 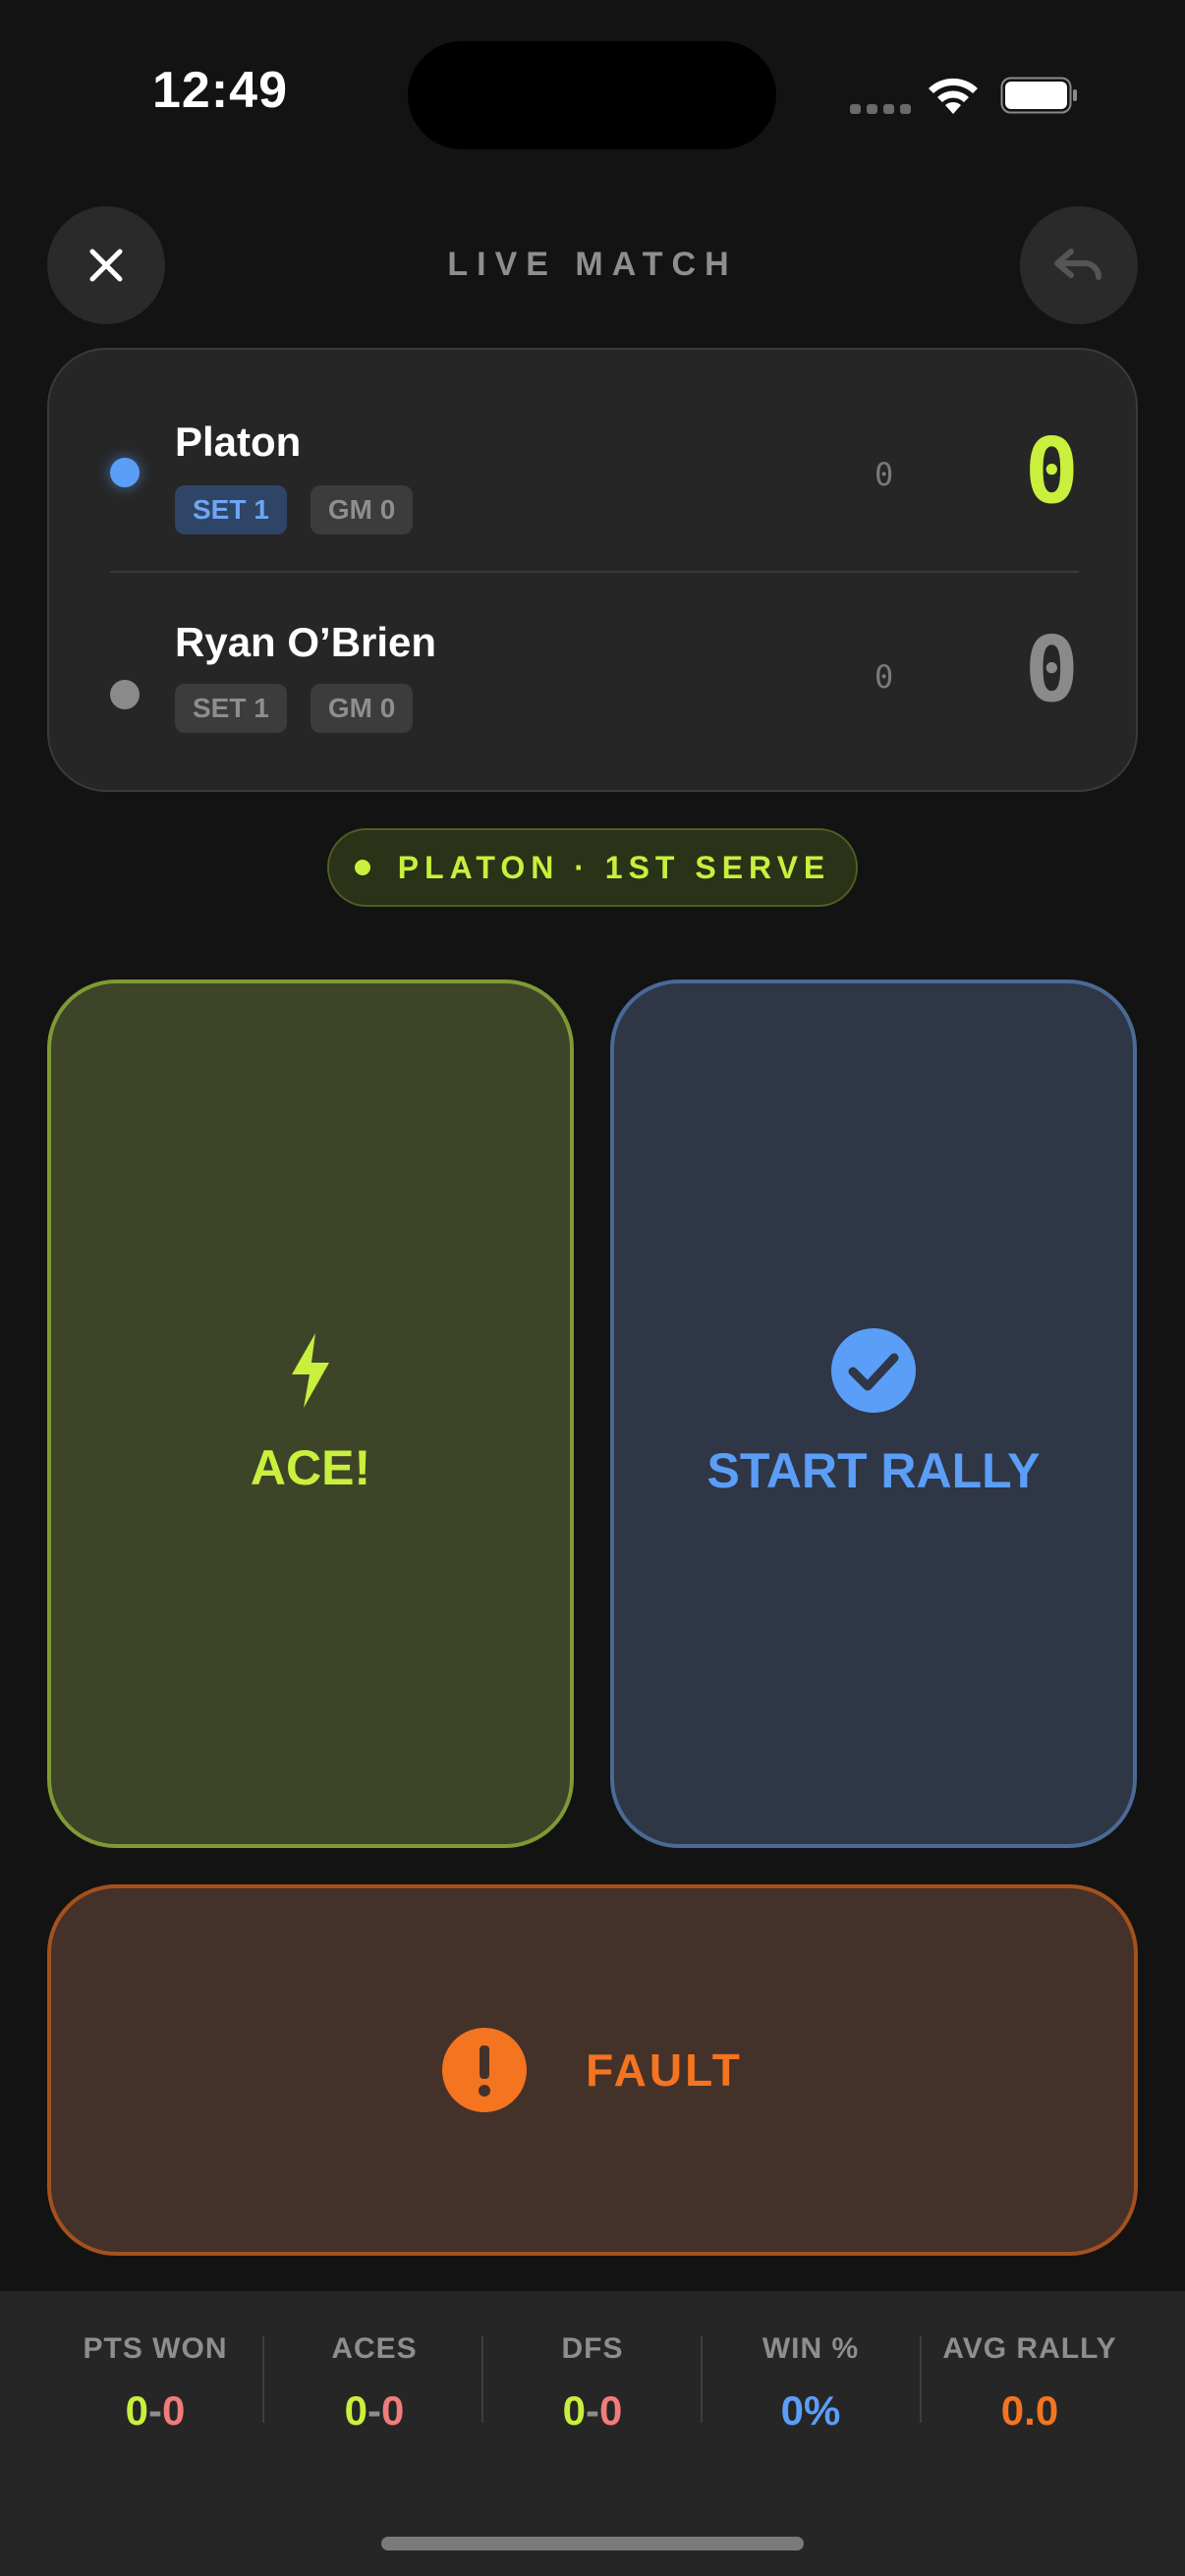 I want to click on stat-value: 0%, so click(x=811, y=2410).